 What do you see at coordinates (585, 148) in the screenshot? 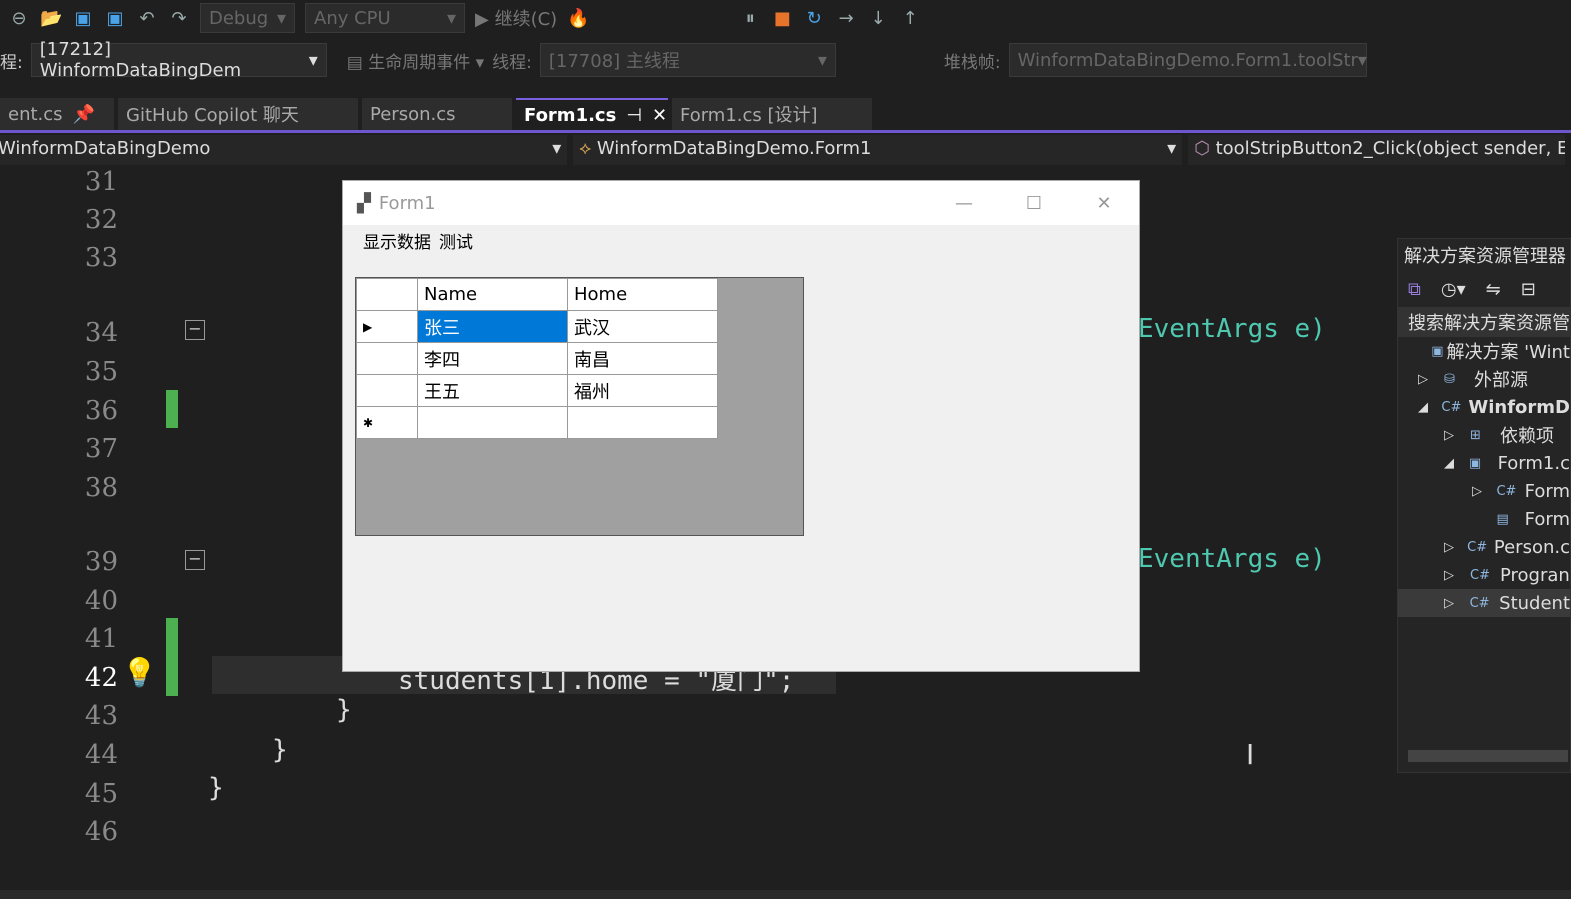
I see `class-icon: ⟡` at bounding box center [585, 148].